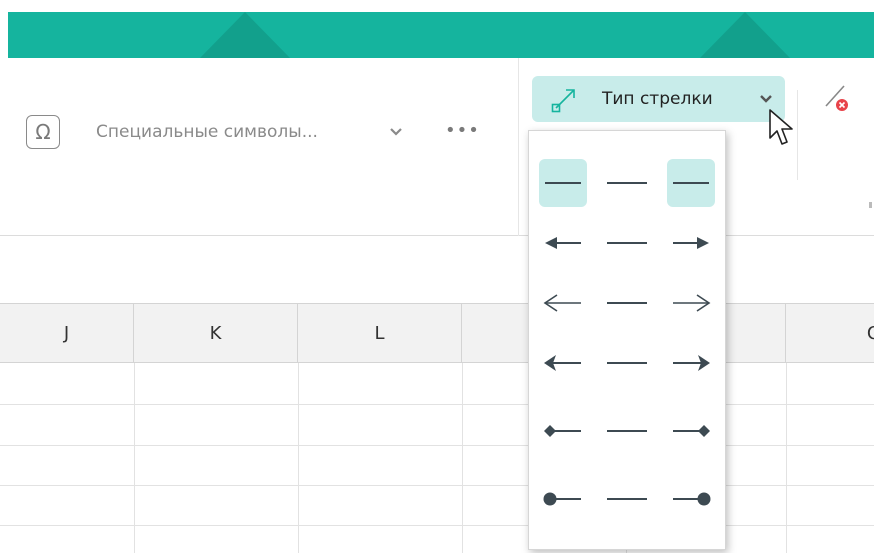  What do you see at coordinates (691, 183) in the screenshot?
I see `arrow-end-none-option` at bounding box center [691, 183].